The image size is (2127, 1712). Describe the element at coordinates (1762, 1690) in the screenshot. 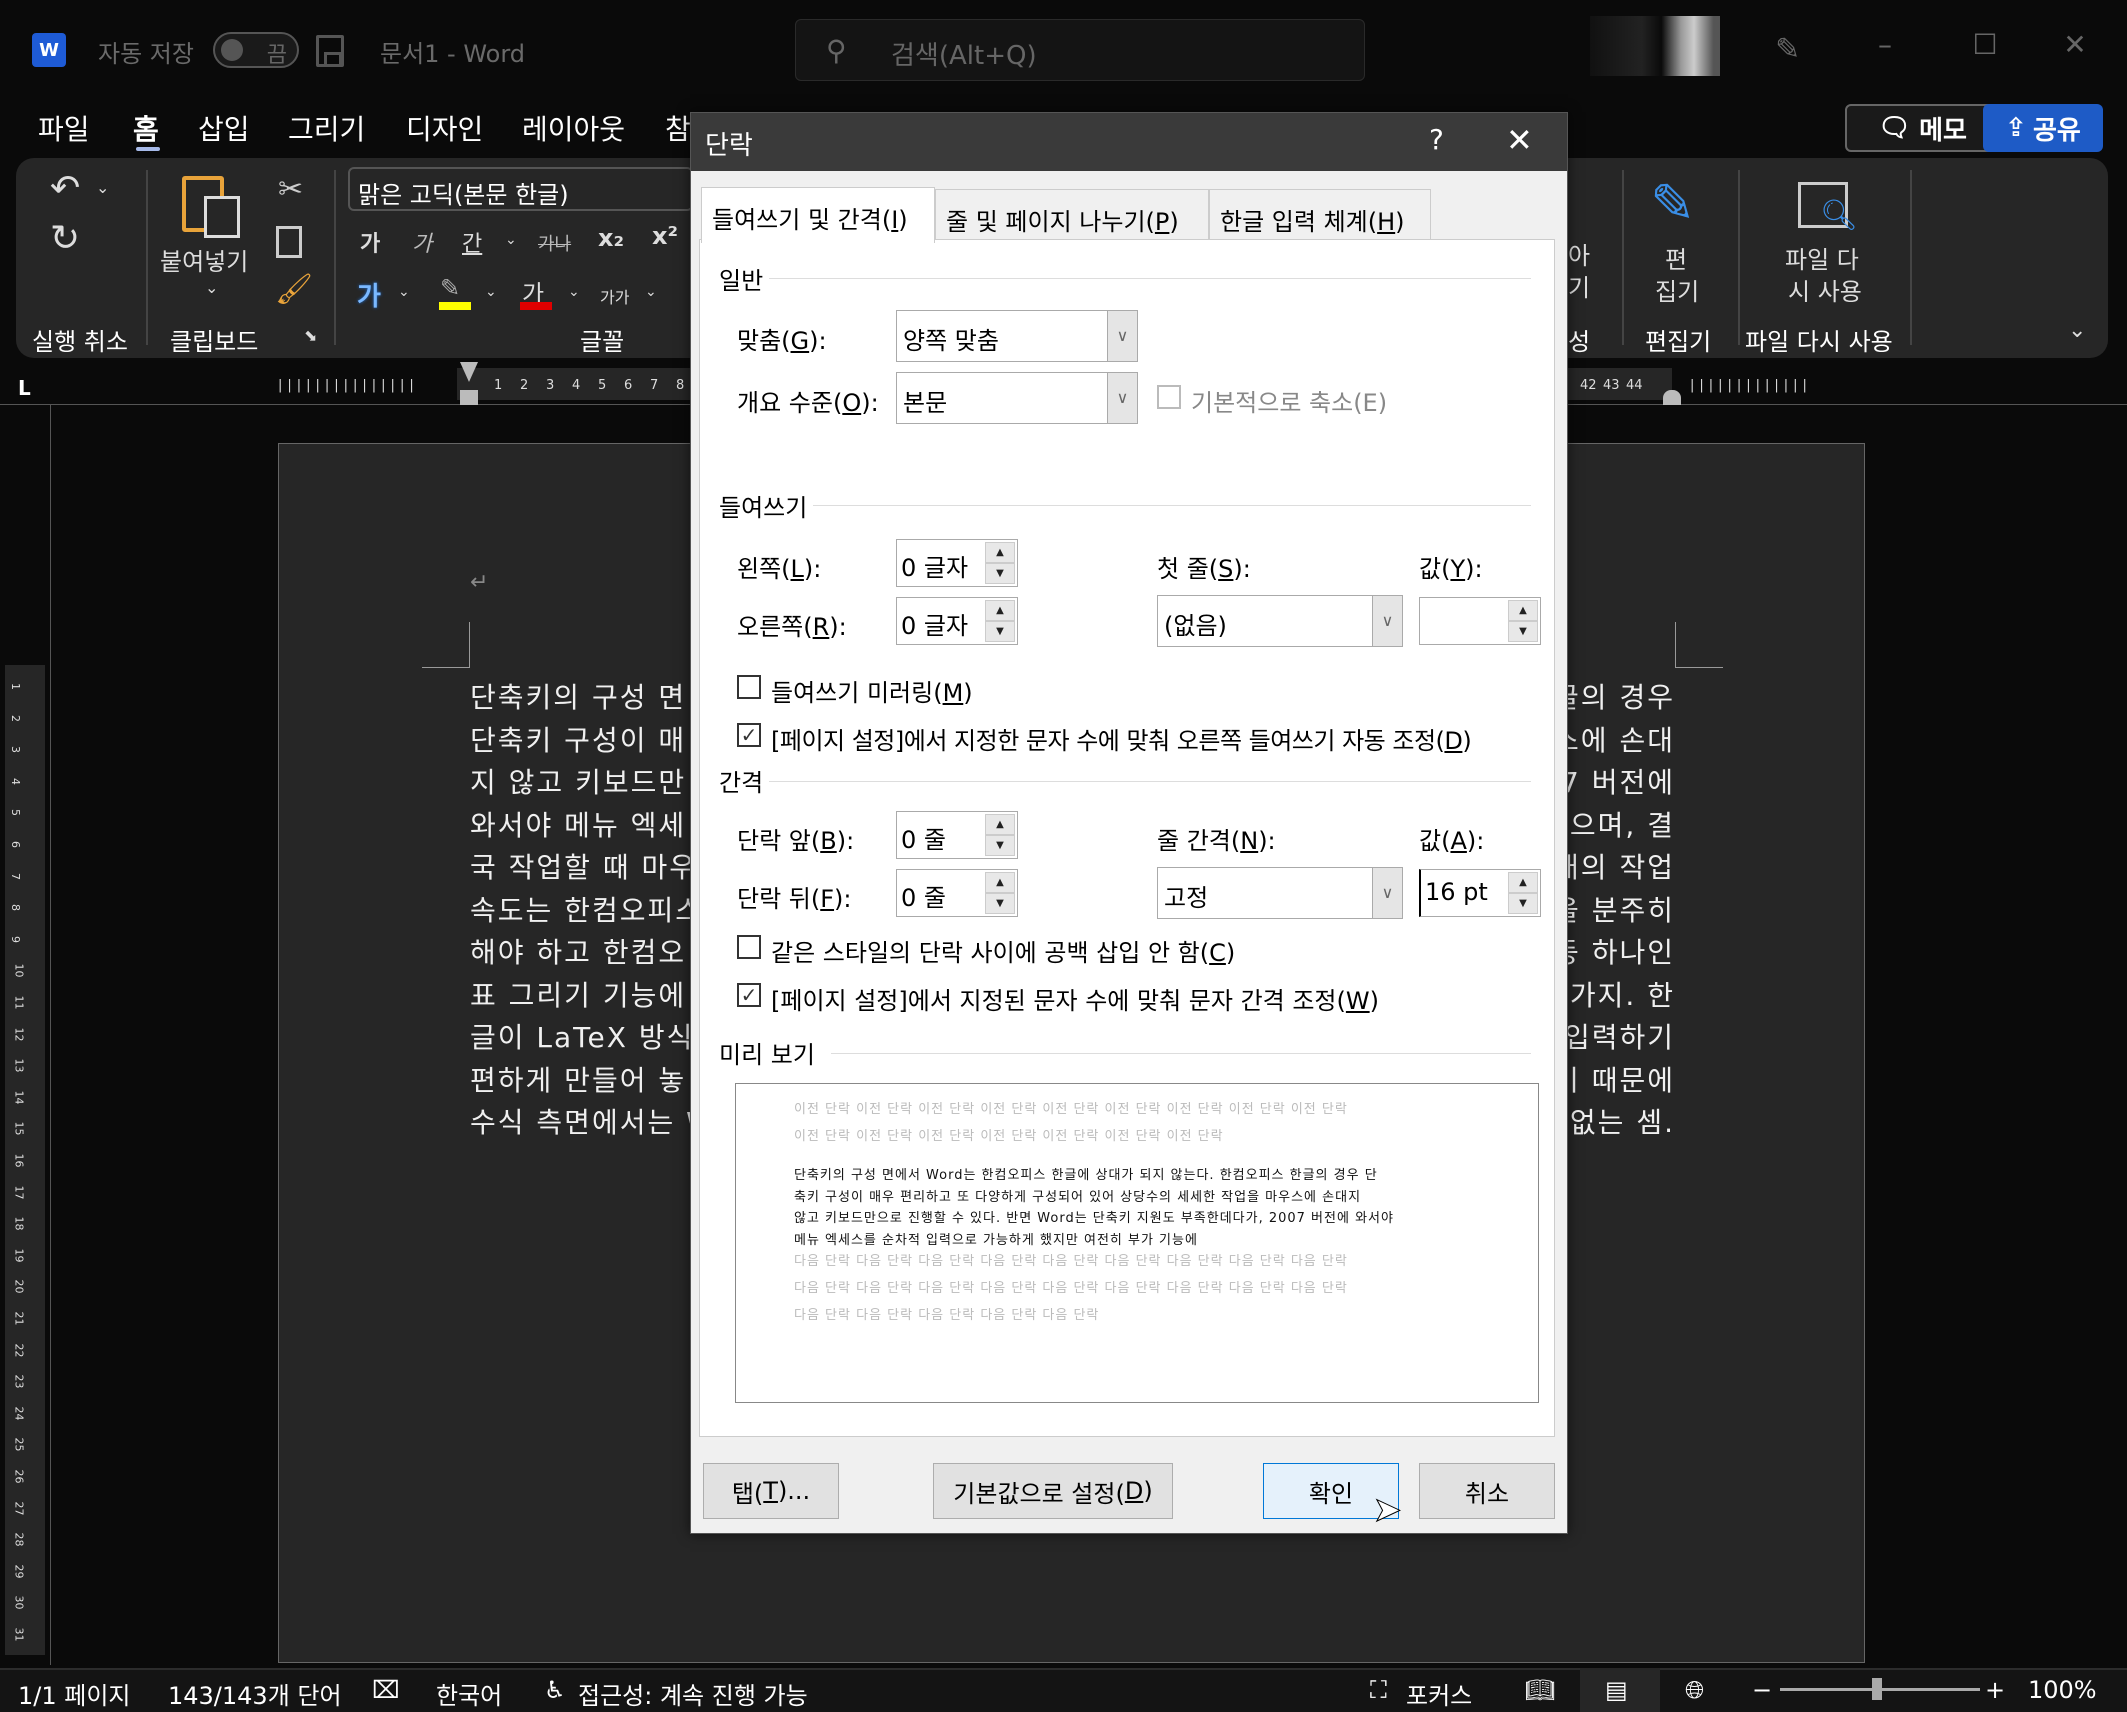

I see `zoom-out-button: −` at that location.